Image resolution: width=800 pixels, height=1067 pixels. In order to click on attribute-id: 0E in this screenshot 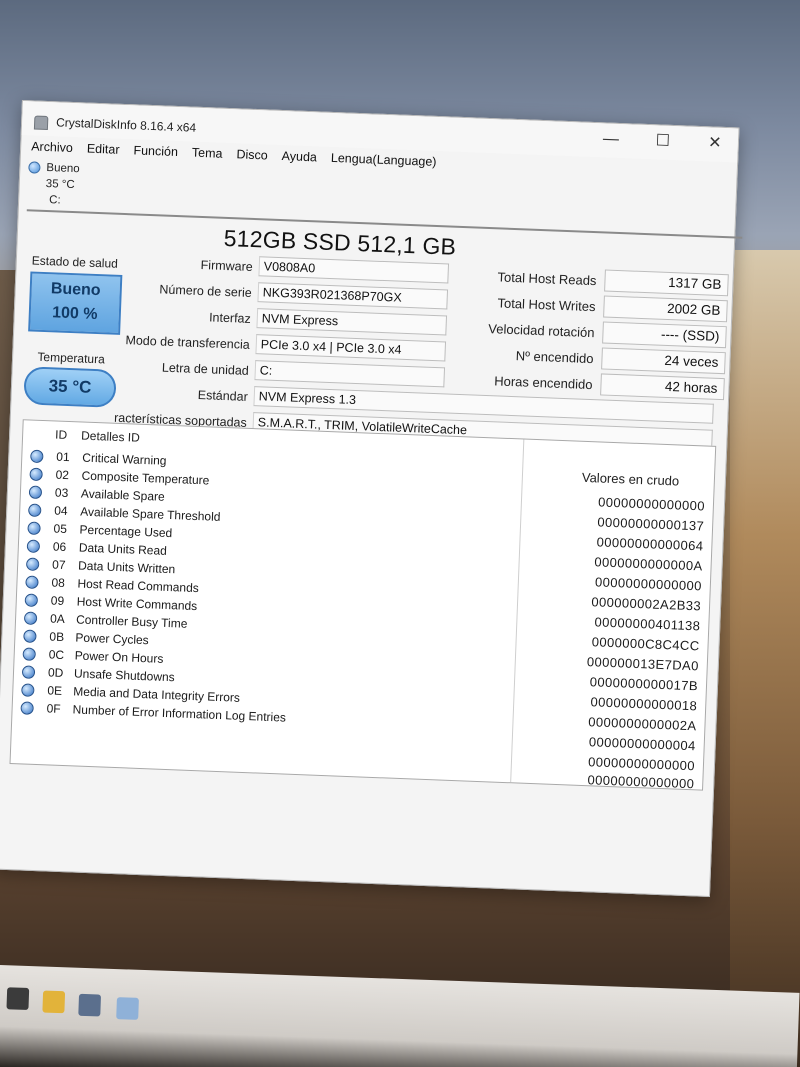, I will do `click(55, 690)`.